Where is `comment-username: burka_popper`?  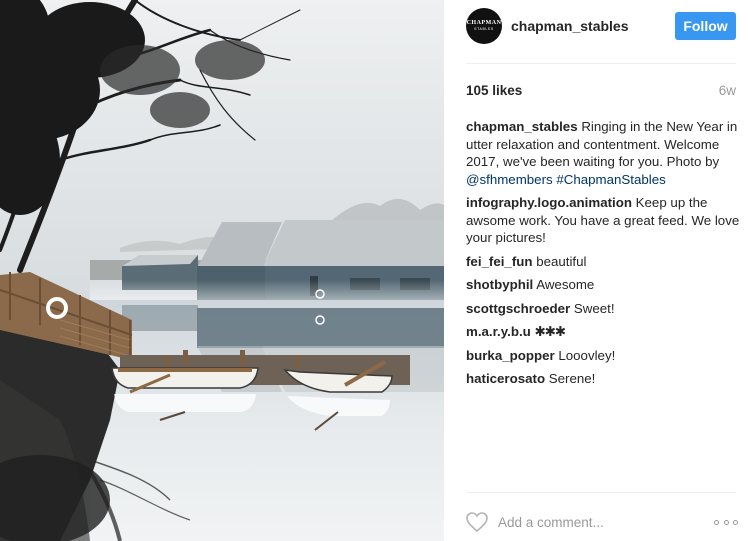
comment-username: burka_popper is located at coordinates (510, 355).